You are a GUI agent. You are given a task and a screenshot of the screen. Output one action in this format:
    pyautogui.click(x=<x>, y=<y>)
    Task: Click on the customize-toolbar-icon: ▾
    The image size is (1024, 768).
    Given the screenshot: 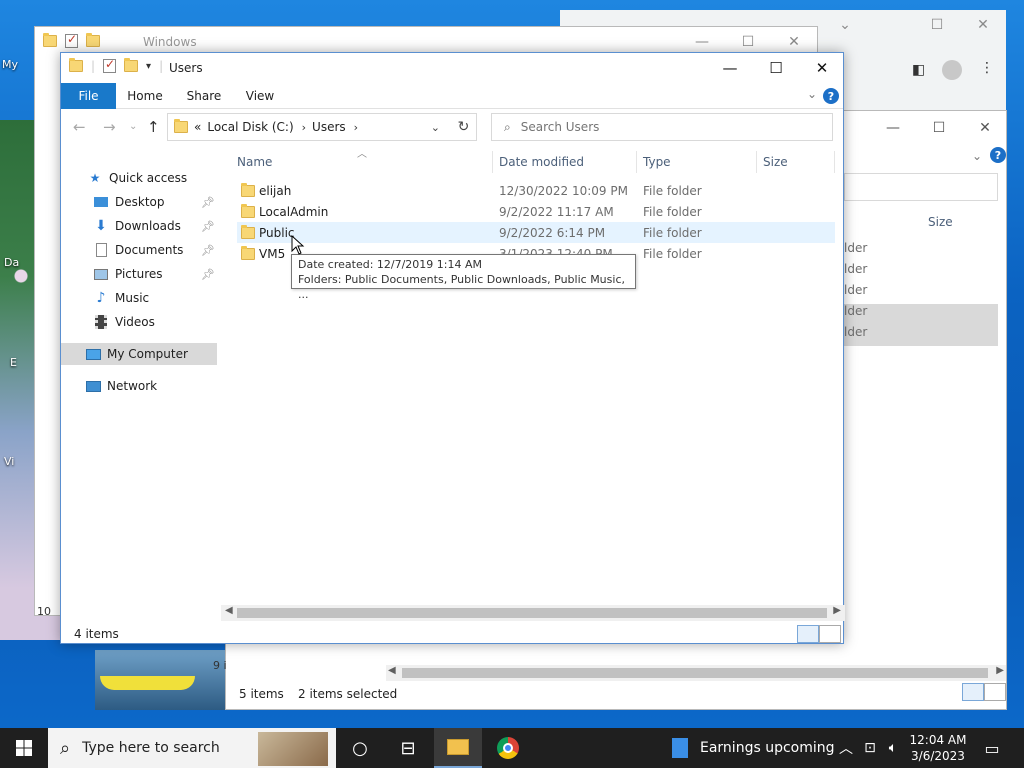 What is the action you would take?
    pyautogui.click(x=148, y=66)
    